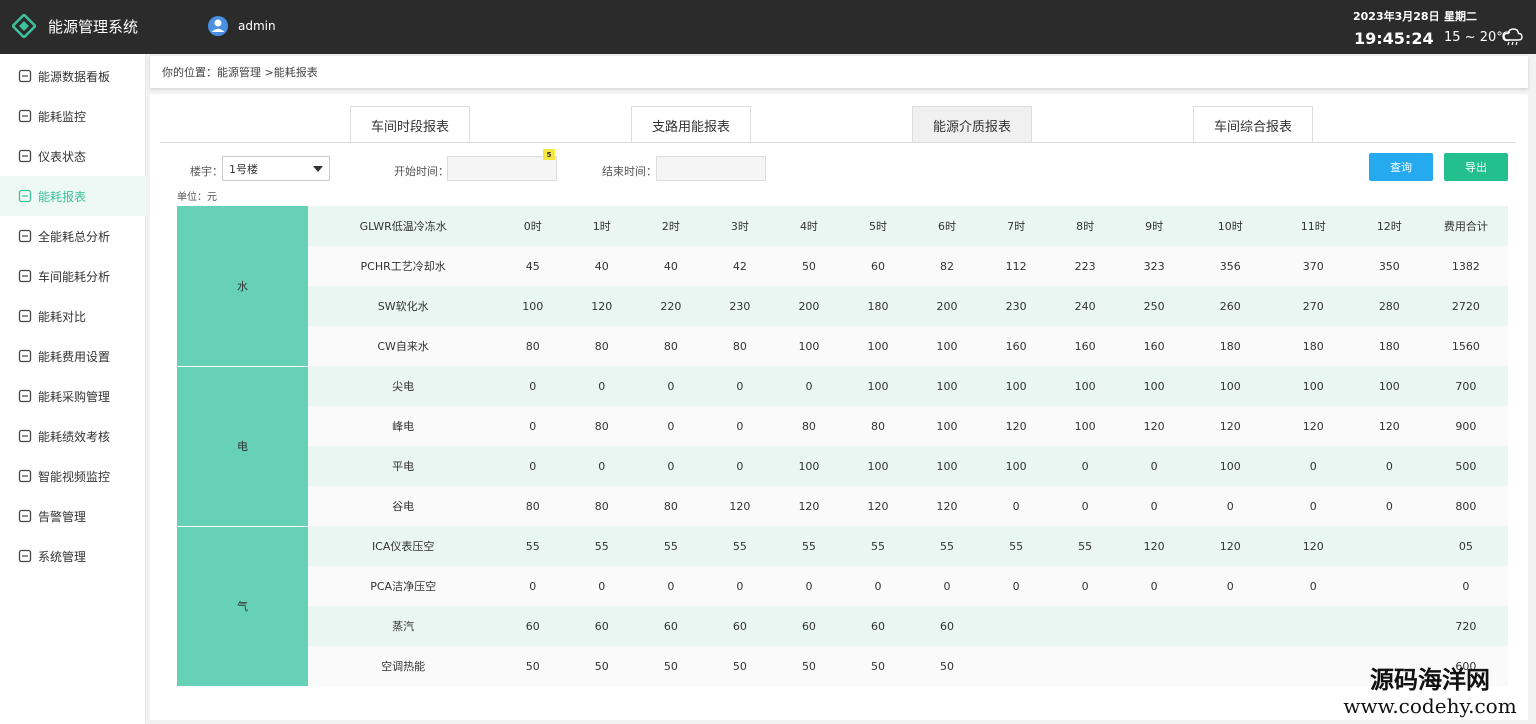 This screenshot has width=1536, height=724. Describe the element at coordinates (410, 124) in the screenshot. I see `tab-workshop-period: 车间时段报表` at that location.